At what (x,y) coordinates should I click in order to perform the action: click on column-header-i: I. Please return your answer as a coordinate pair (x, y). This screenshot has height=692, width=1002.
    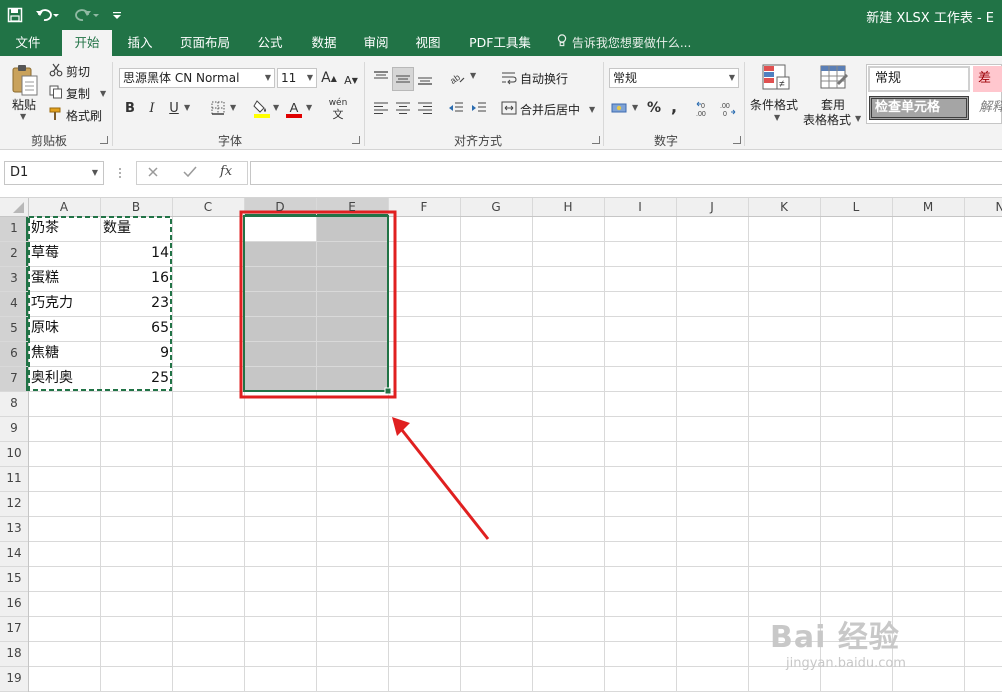
    Looking at the image, I should click on (640, 207).